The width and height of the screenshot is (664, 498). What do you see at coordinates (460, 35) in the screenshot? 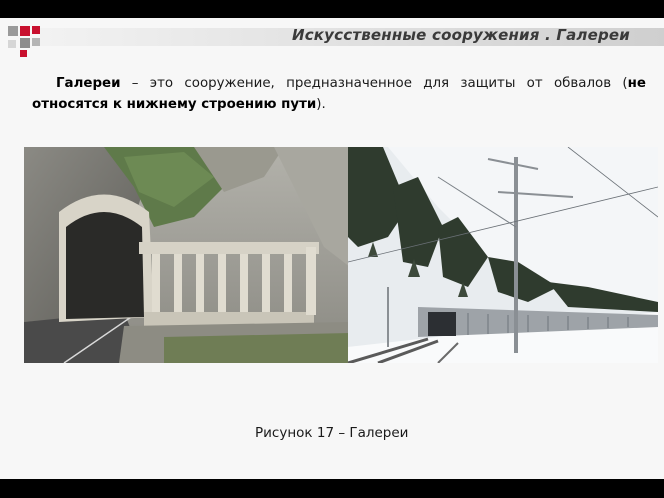
I see `page-title: Искусственные сооружения . Галереи` at bounding box center [460, 35].